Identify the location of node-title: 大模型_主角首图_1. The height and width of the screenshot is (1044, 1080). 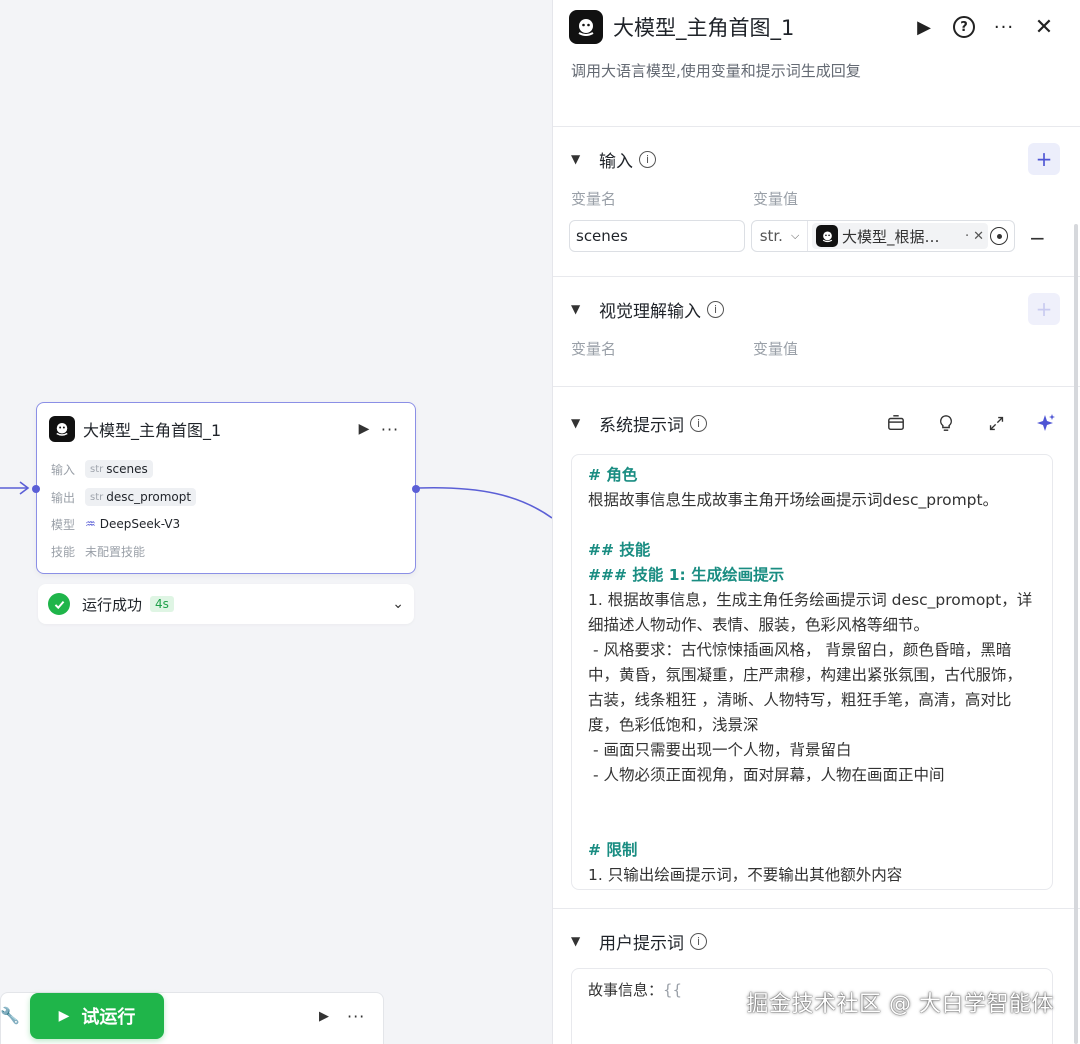
(152, 430).